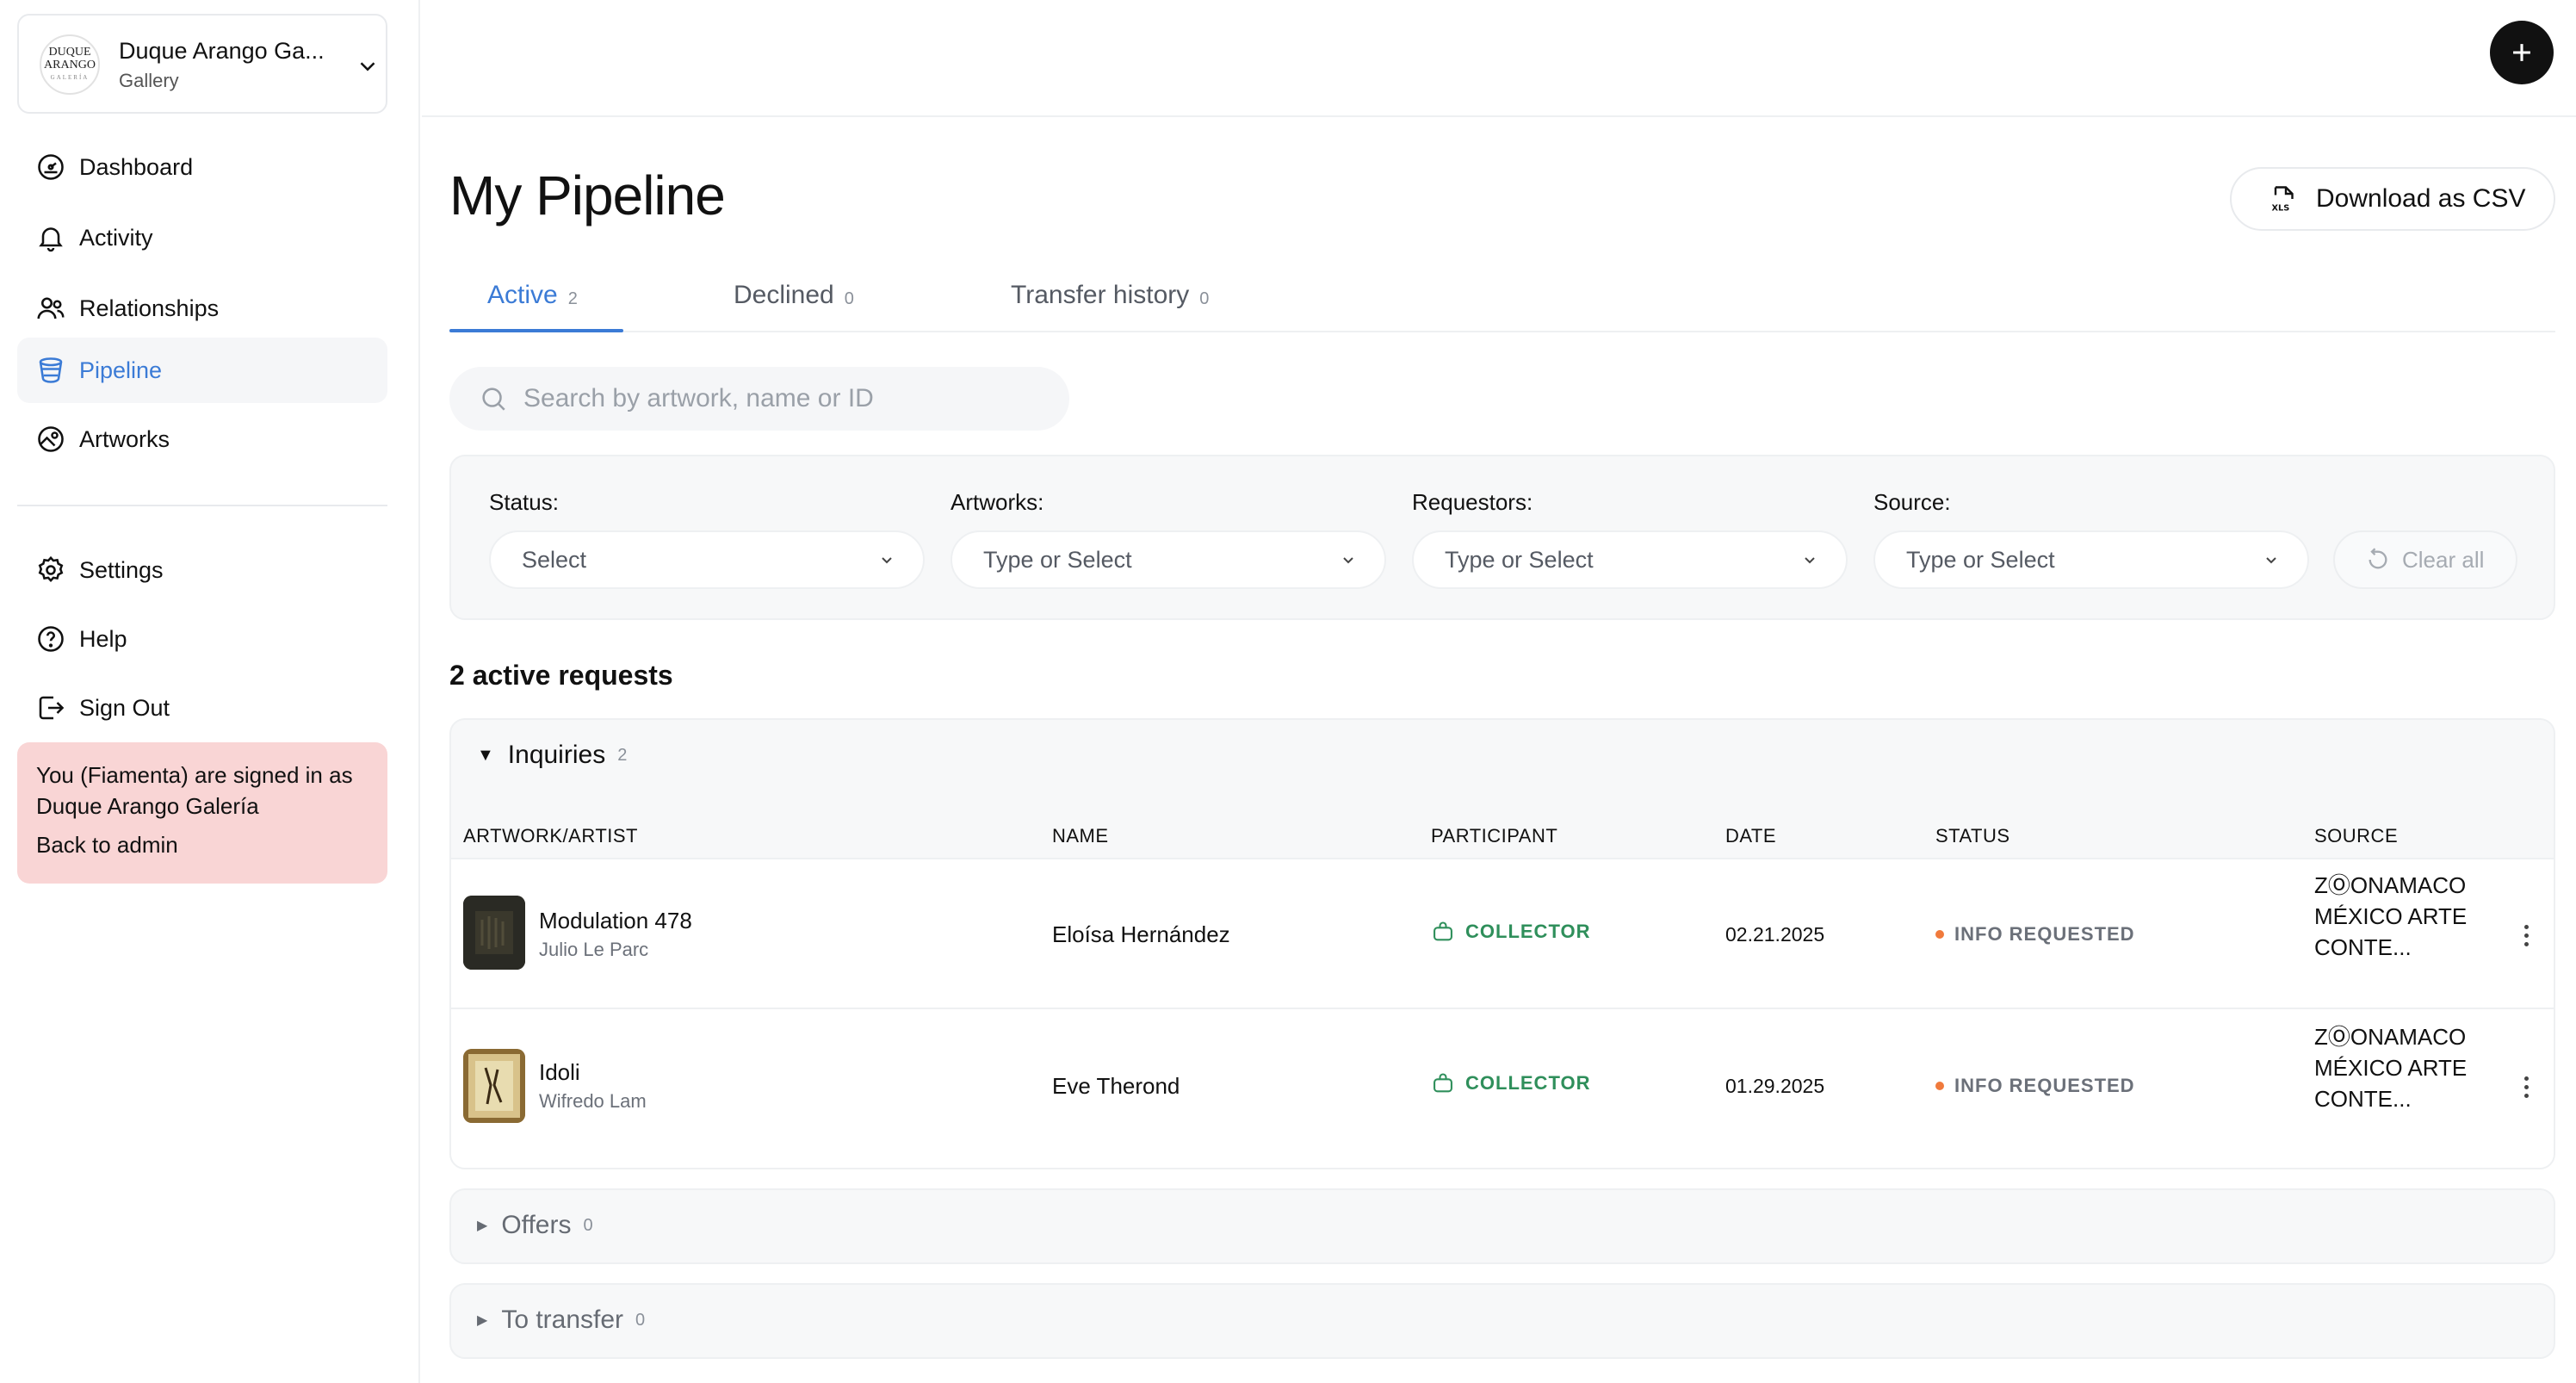 The width and height of the screenshot is (2576, 1383). What do you see at coordinates (2044, 1085) in the screenshot?
I see `status-label: INFO REQUESTED` at bounding box center [2044, 1085].